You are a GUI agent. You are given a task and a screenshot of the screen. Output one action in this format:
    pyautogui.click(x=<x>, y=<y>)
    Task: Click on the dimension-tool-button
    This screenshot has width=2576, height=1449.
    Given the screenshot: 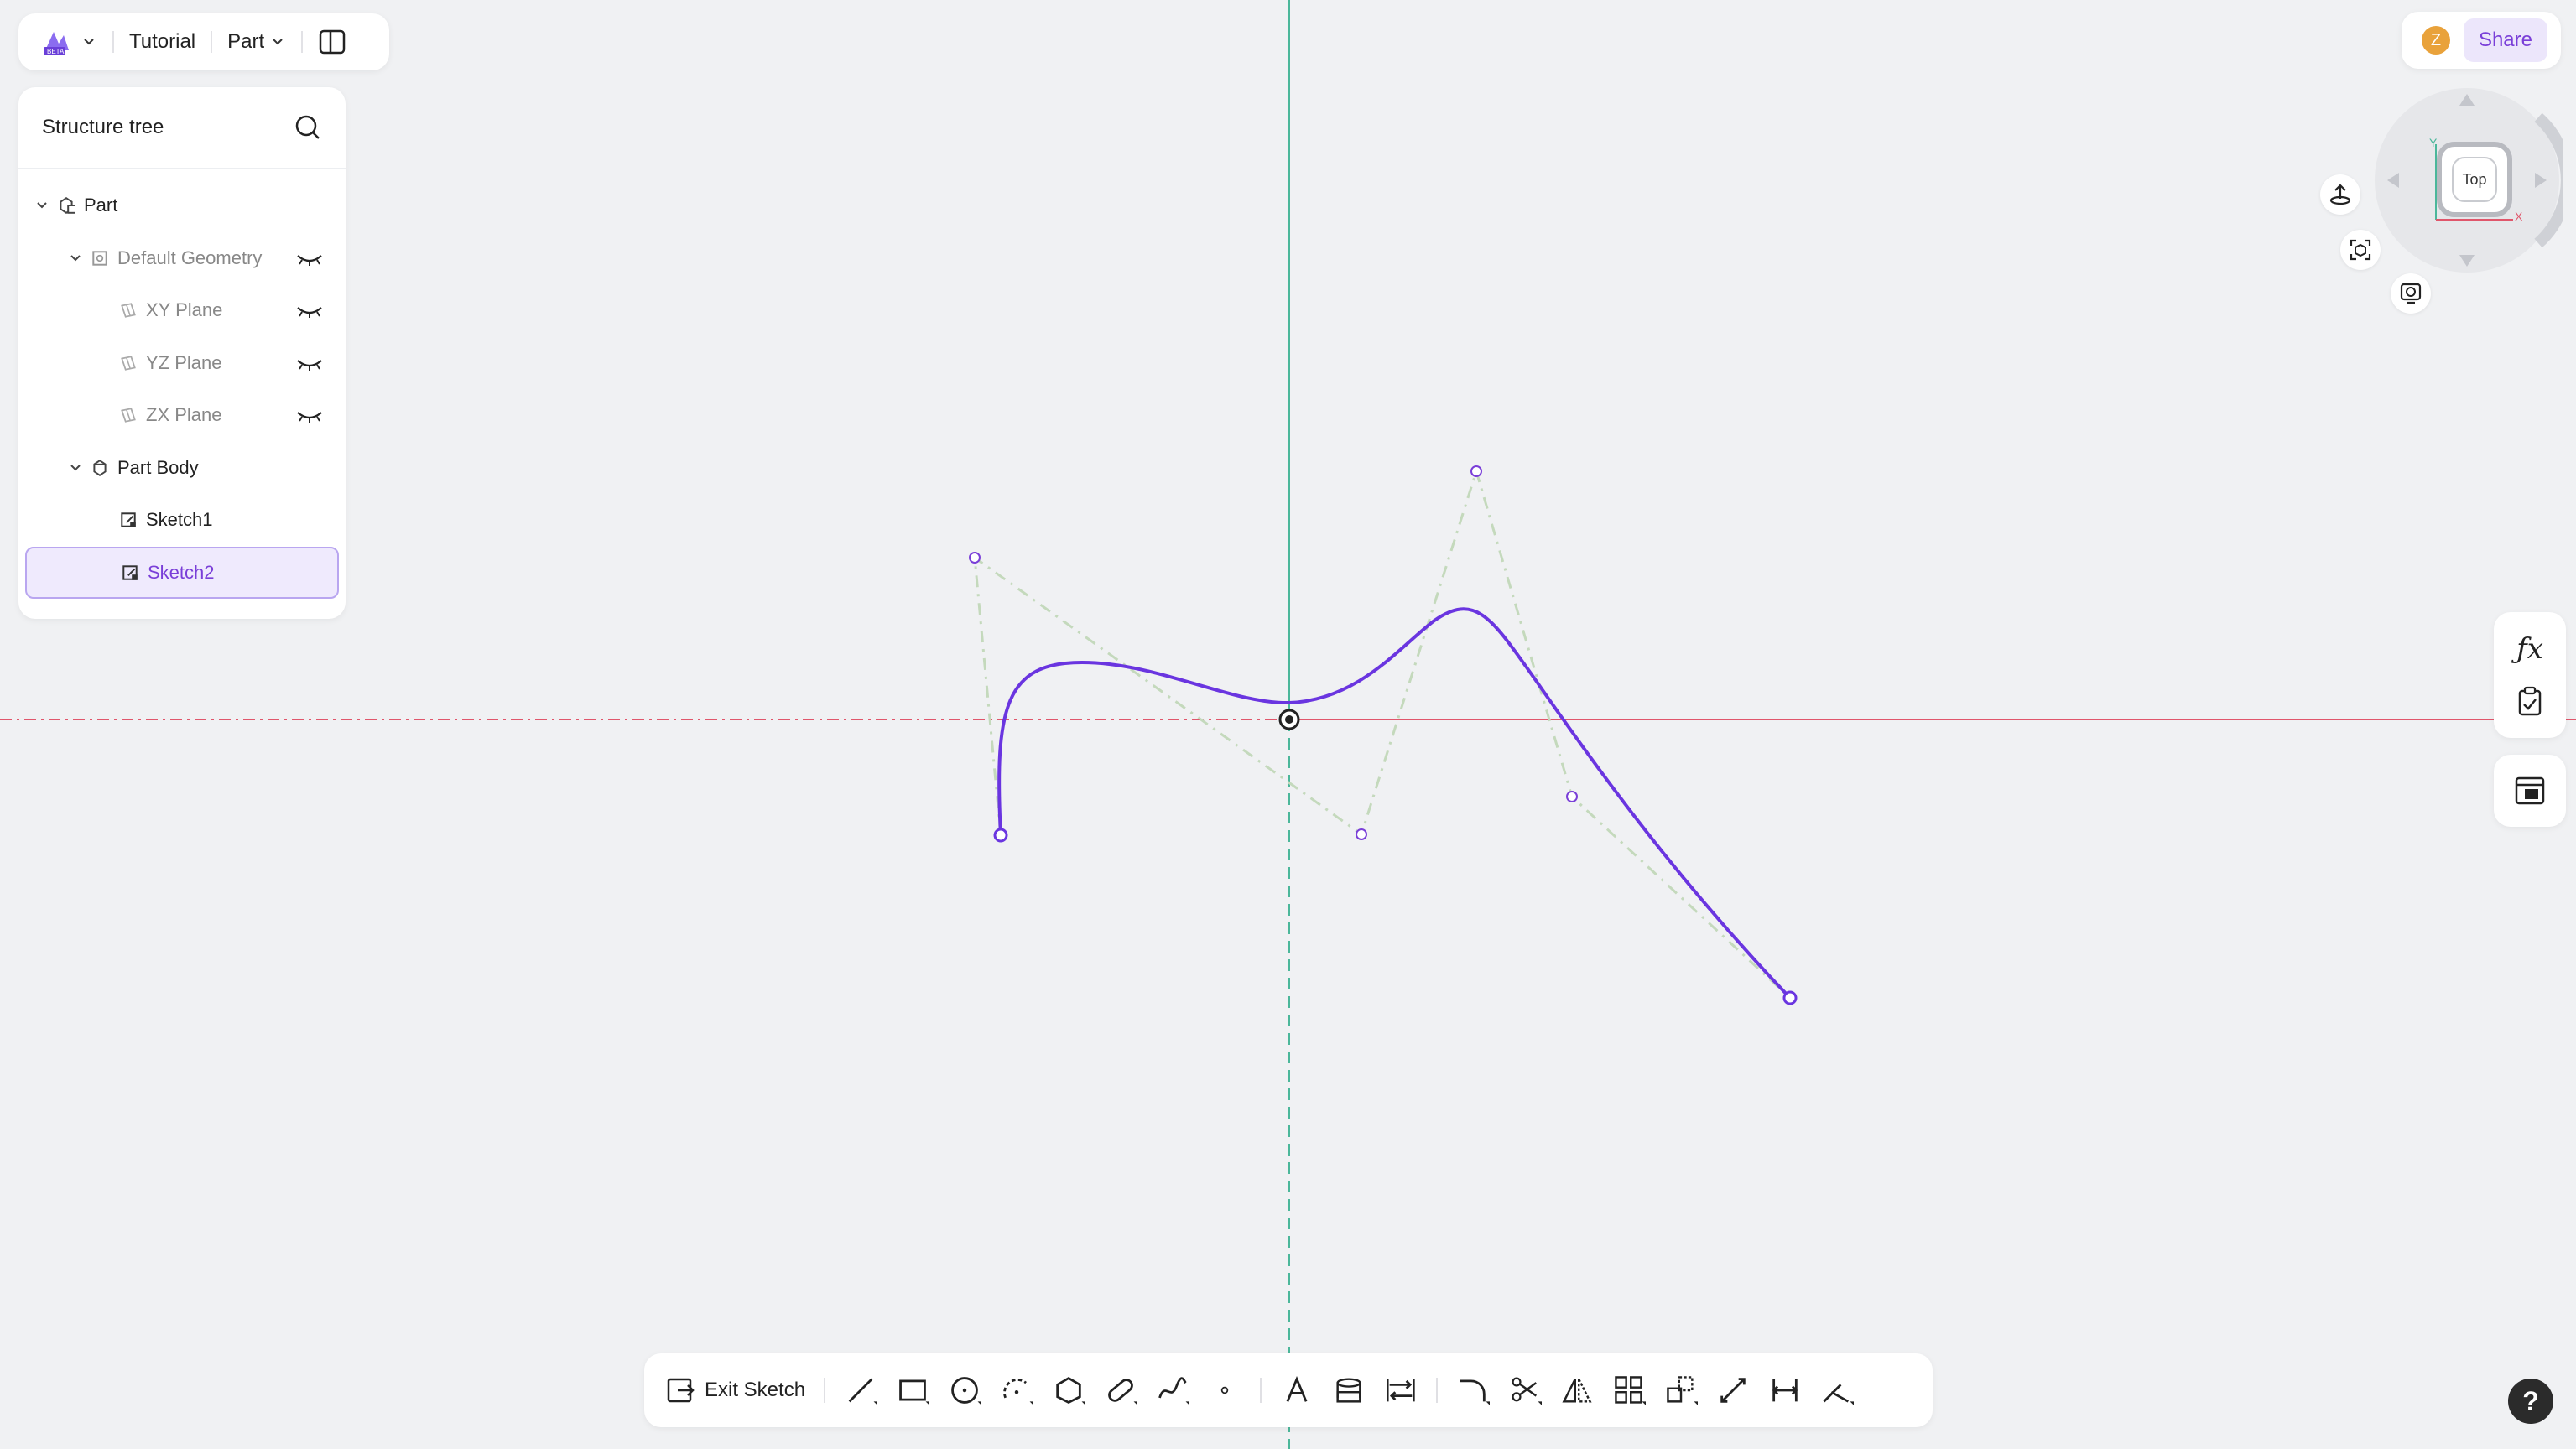 What is the action you would take?
    pyautogui.click(x=1733, y=1390)
    